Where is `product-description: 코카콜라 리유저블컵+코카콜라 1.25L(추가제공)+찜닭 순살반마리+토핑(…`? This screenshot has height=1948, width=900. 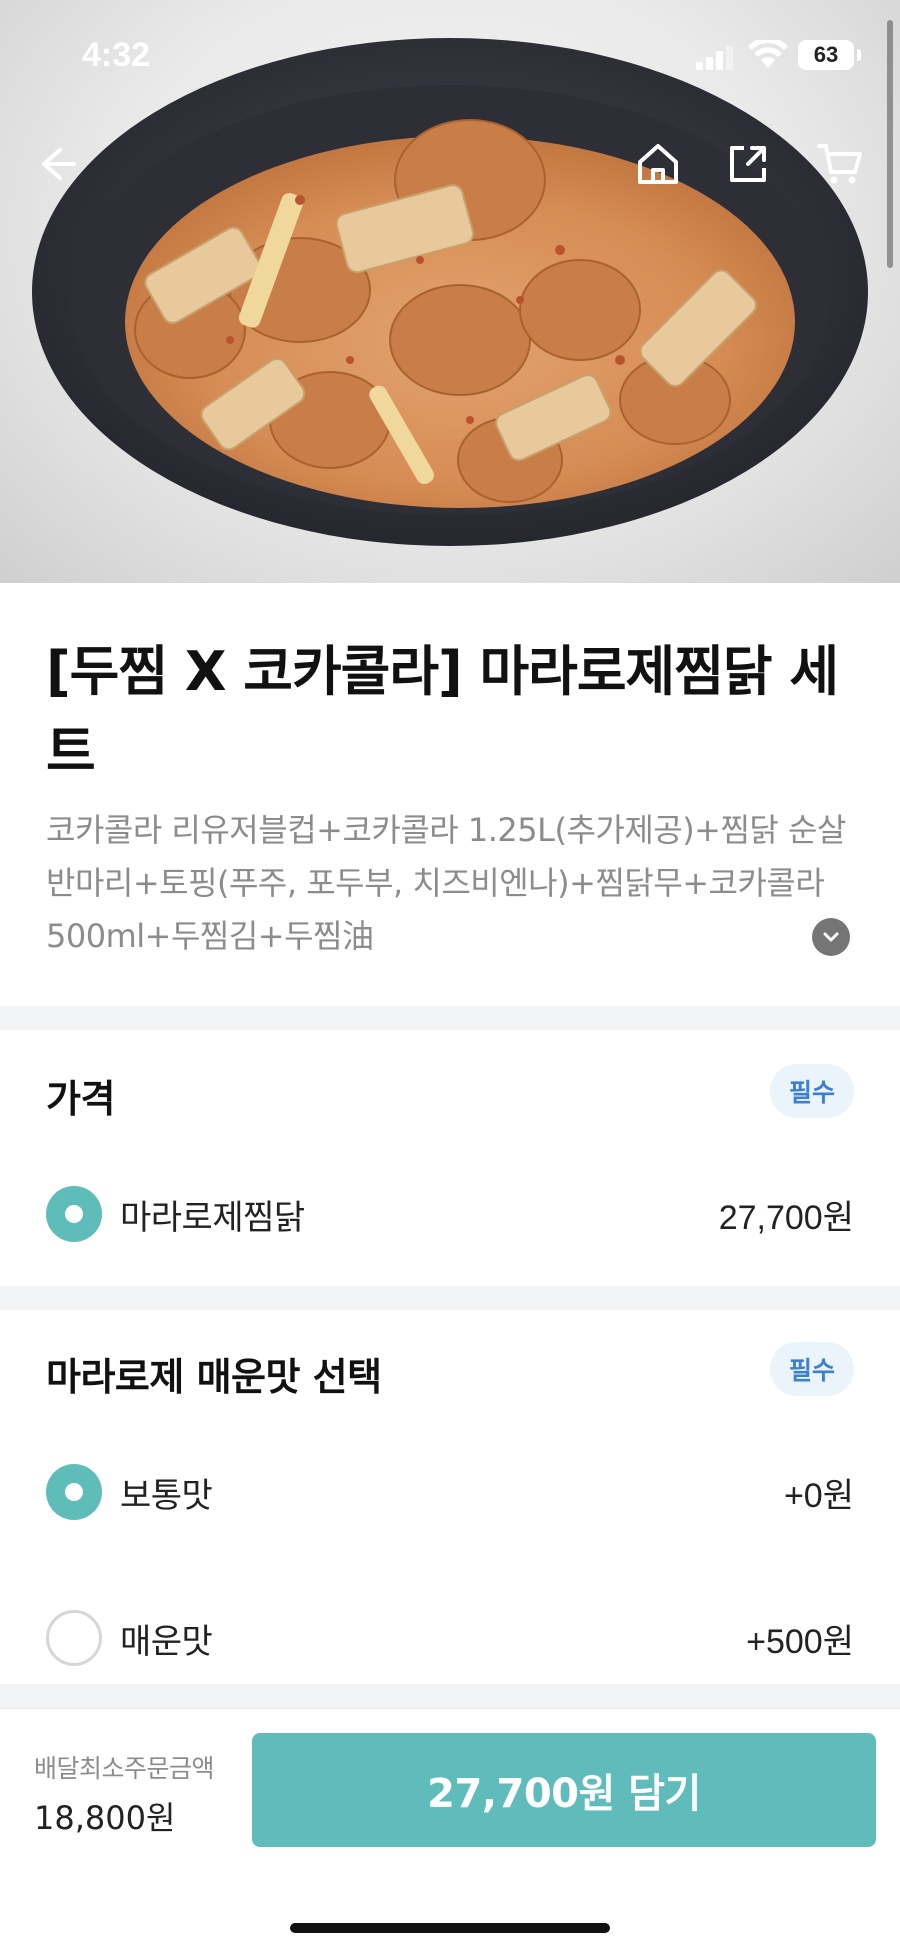 product-description: 코카콜라 리유저블컵+코카콜라 1.25L(추가제공)+찜닭 순살반마리+토핑(… is located at coordinates (446, 883).